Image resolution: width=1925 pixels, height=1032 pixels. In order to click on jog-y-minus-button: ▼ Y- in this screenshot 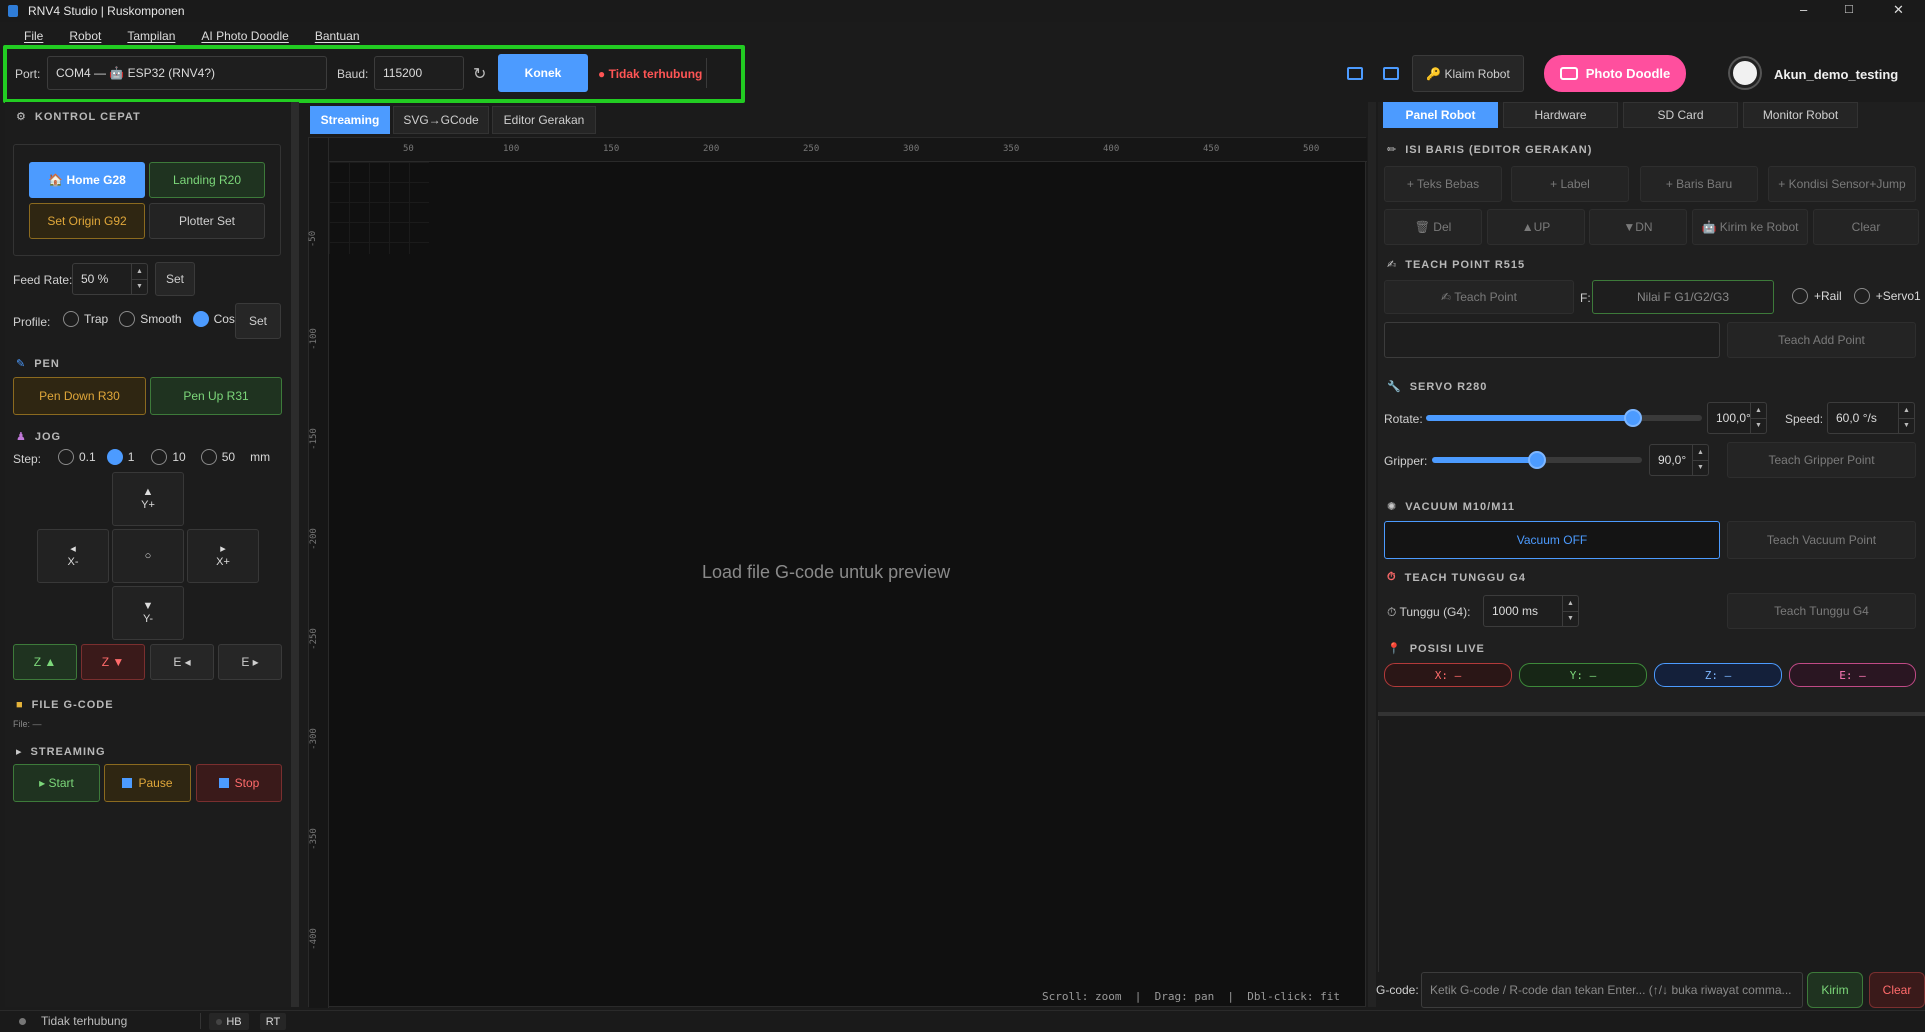, I will do `click(148, 613)`.